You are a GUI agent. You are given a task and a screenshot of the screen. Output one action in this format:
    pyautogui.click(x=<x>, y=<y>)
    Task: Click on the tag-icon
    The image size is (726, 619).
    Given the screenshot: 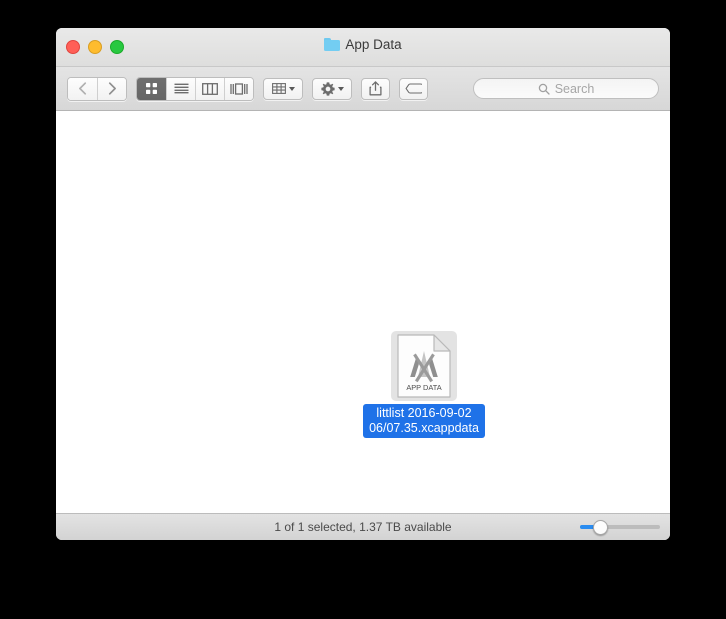 What is the action you would take?
    pyautogui.click(x=413, y=88)
    